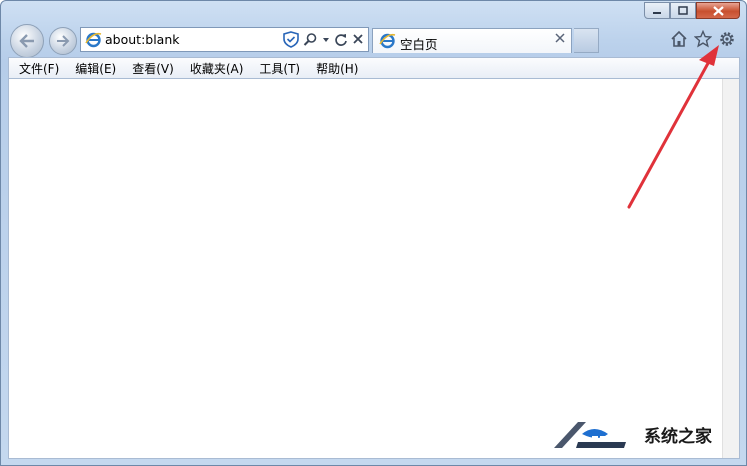 This screenshot has width=747, height=466. What do you see at coordinates (679, 39) in the screenshot?
I see `home-icon` at bounding box center [679, 39].